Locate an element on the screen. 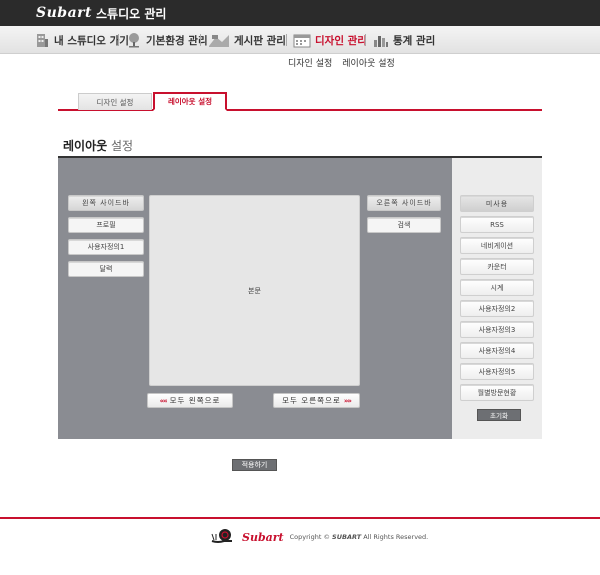  double-left-arrow-icon: «« is located at coordinates (163, 400).